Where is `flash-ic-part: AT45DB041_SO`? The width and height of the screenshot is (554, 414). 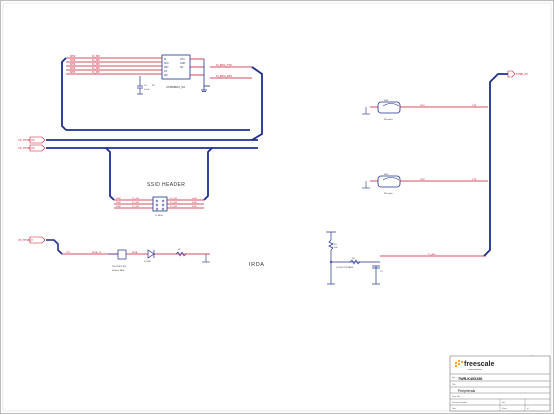 flash-ic-part: AT45DB041_SO is located at coordinates (175, 87).